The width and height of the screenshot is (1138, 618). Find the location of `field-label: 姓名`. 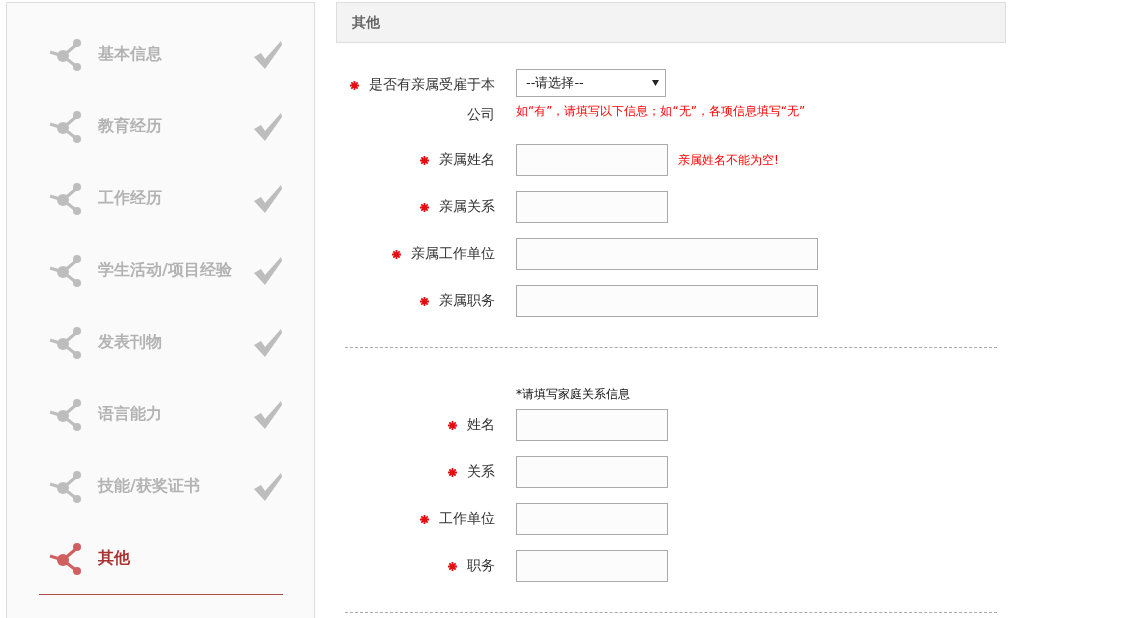

field-label: 姓名 is located at coordinates (420, 425).